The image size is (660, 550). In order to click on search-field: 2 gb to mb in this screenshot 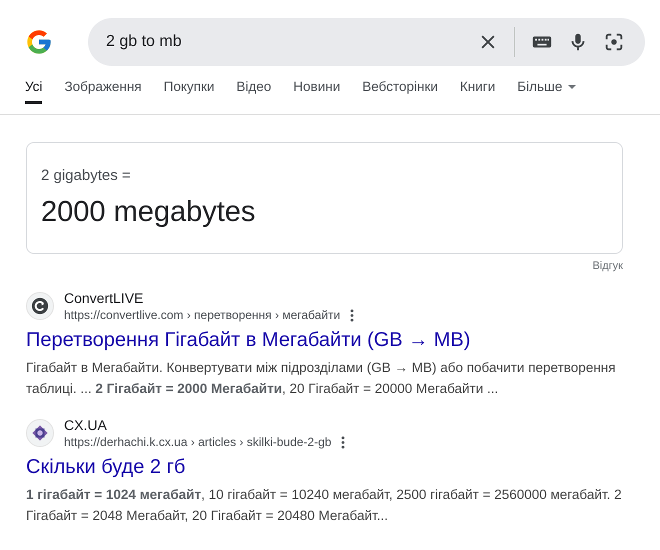, I will do `click(285, 42)`.